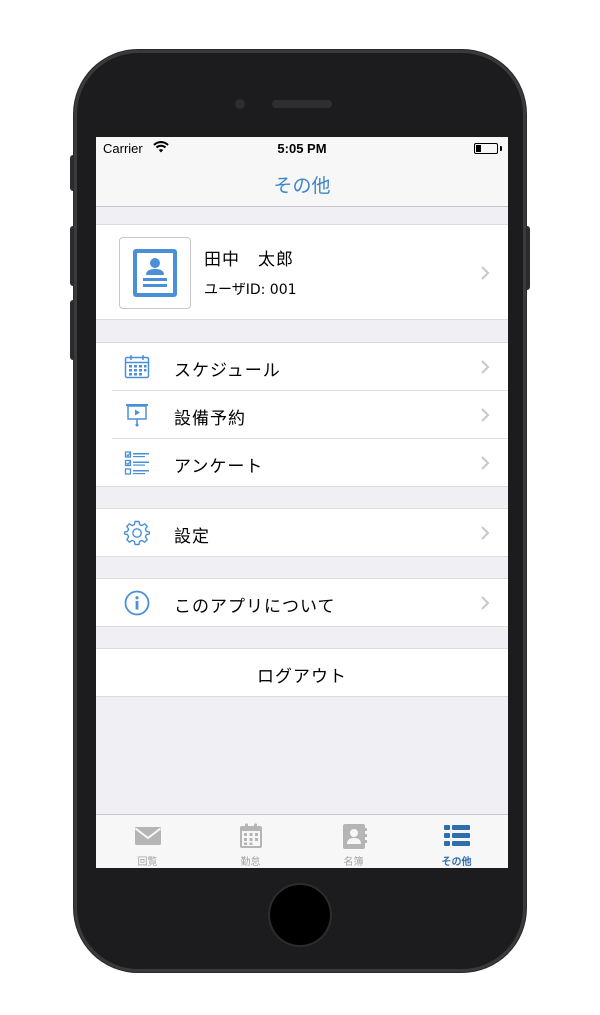 Image resolution: width=600 pixels, height=1015 pixels. What do you see at coordinates (137, 603) in the screenshot?
I see `info-icon` at bounding box center [137, 603].